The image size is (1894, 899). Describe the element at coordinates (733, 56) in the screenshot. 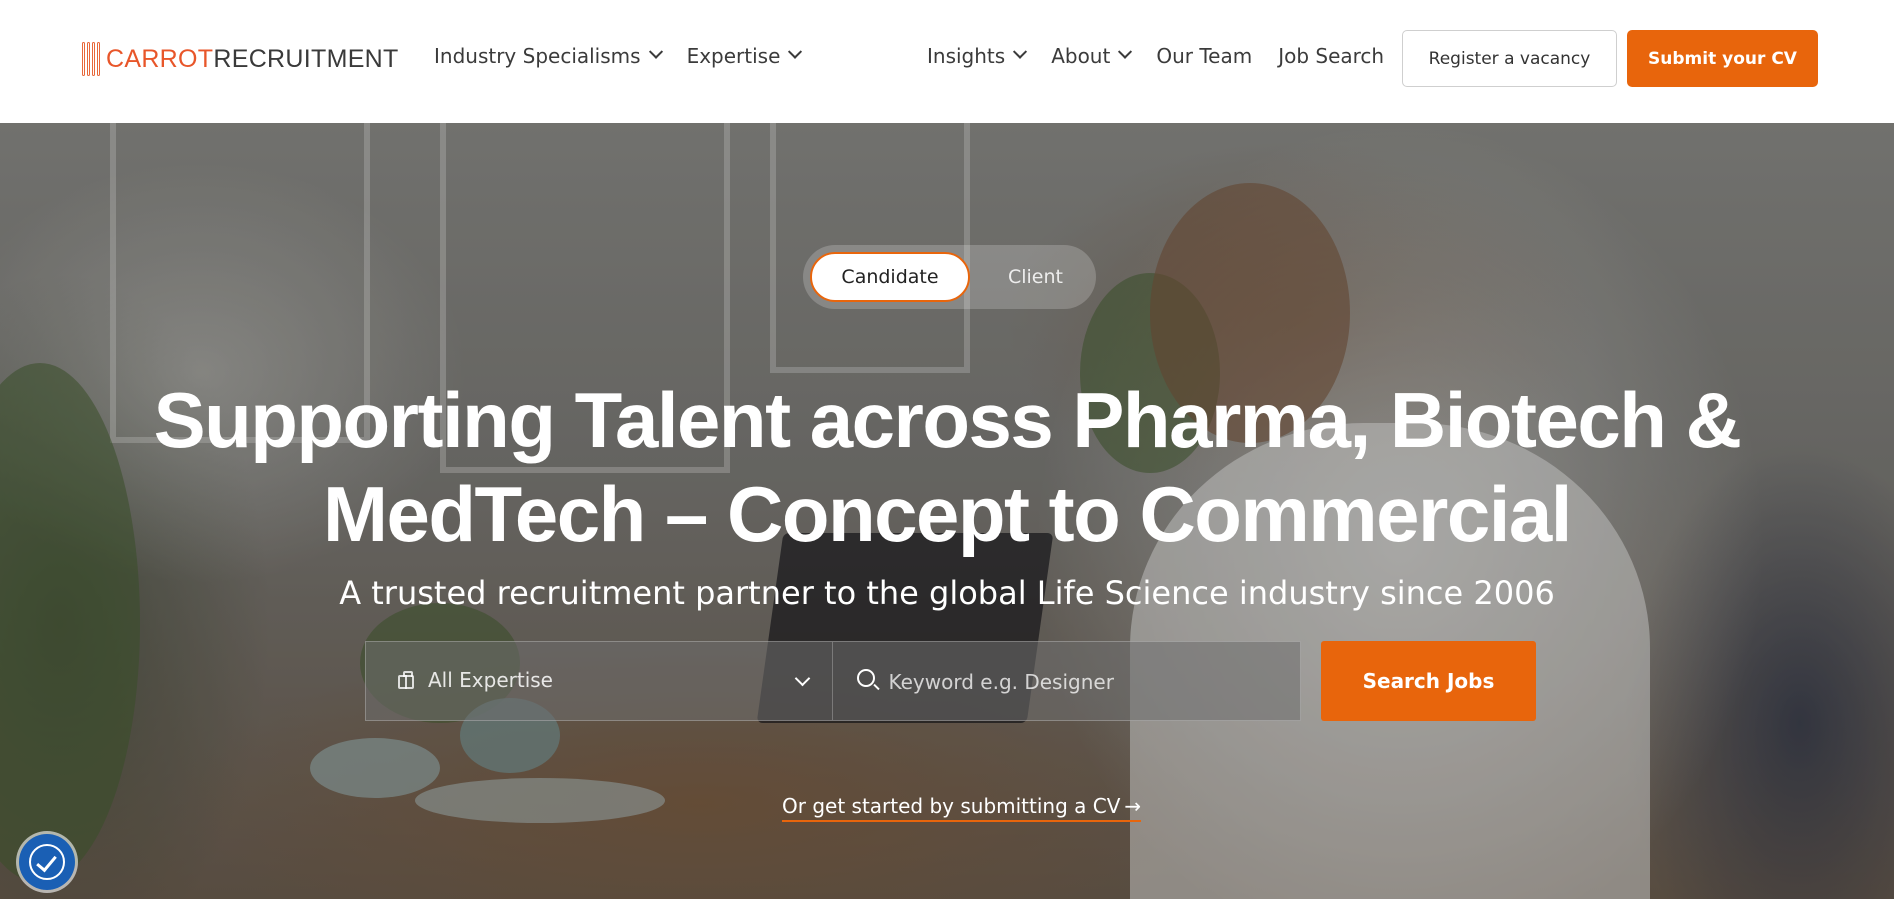

I see `nav-item-label: Expertise` at that location.